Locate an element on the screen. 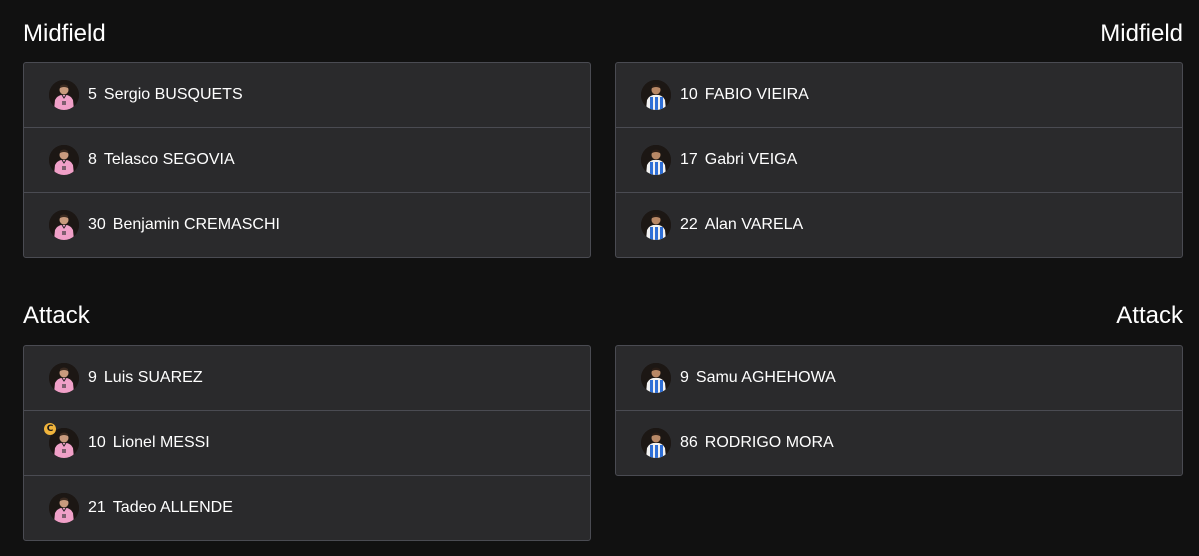  player-link: 5 Sergio BUSQUETS is located at coordinates (165, 95).